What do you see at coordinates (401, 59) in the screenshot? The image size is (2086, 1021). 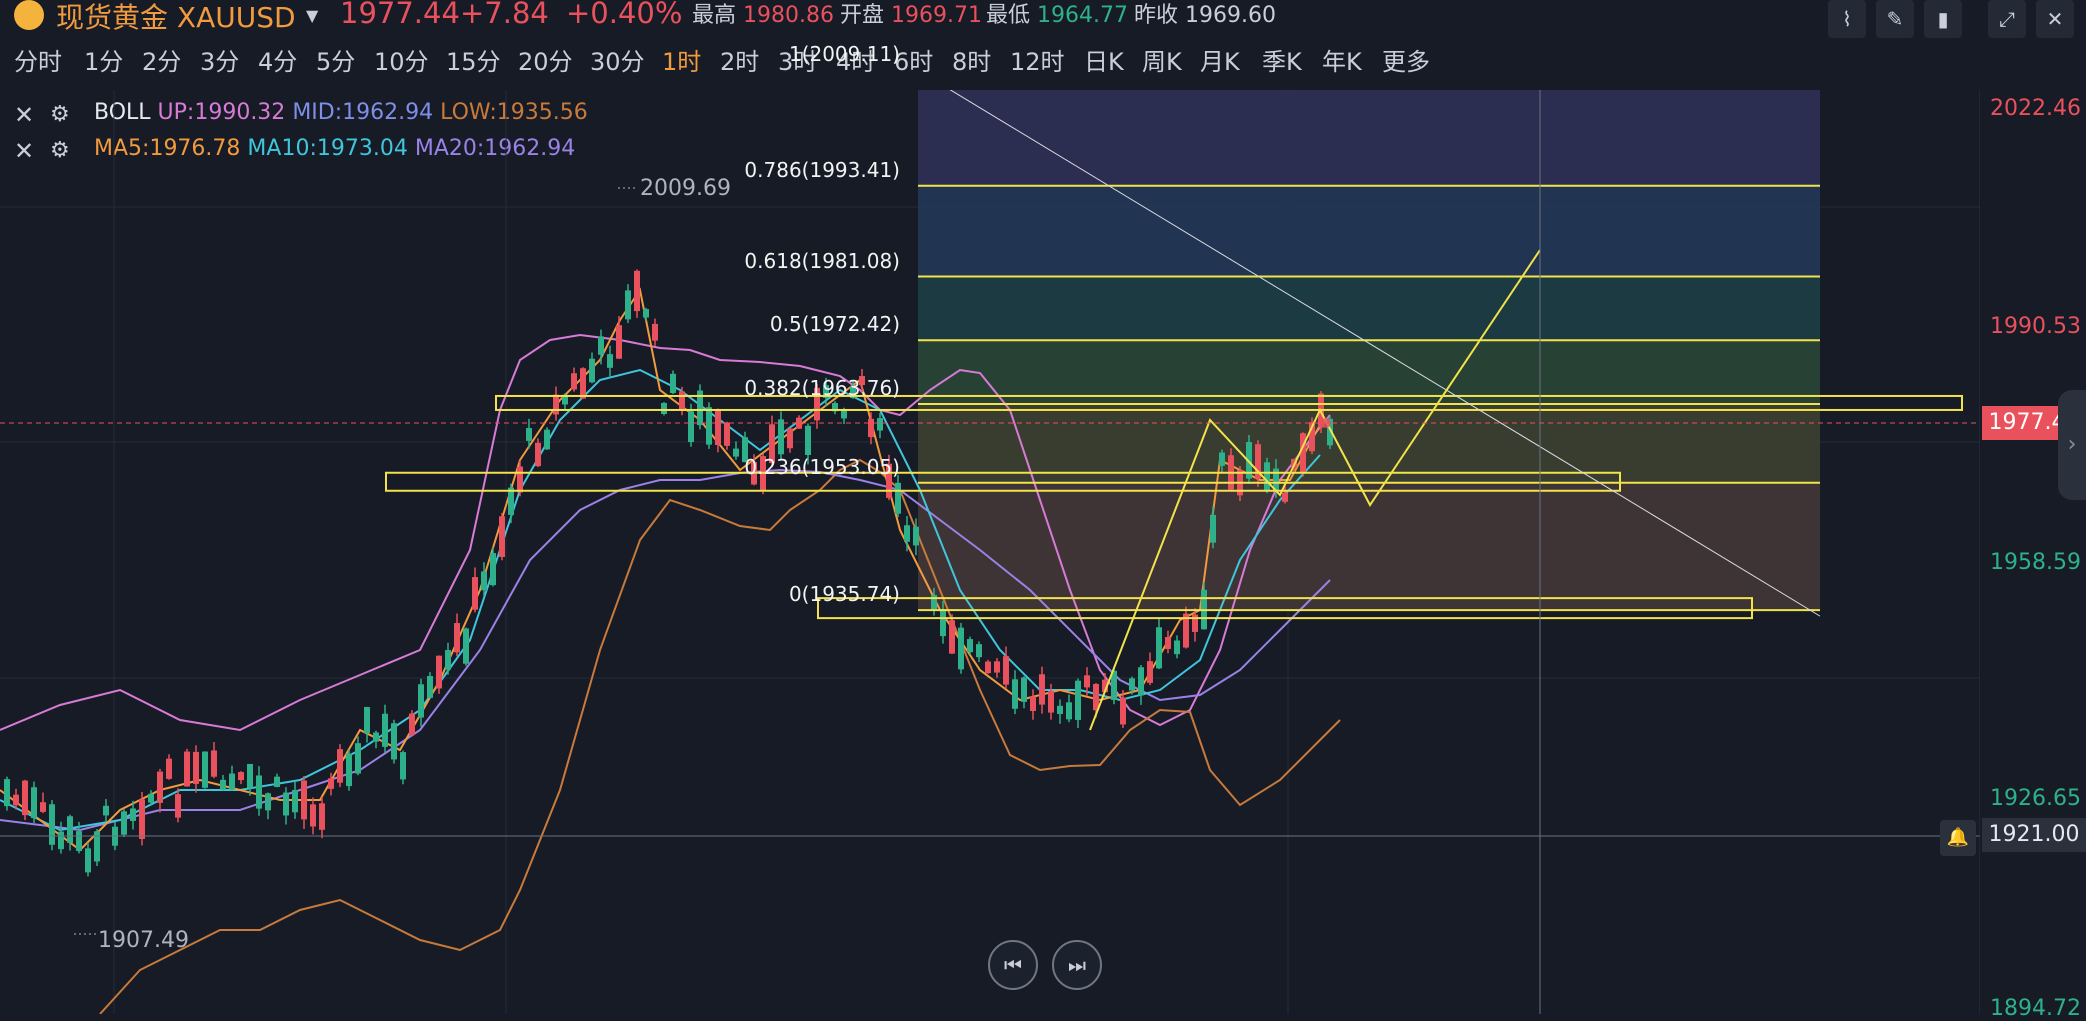 I see `period-tab-6: 10分` at bounding box center [401, 59].